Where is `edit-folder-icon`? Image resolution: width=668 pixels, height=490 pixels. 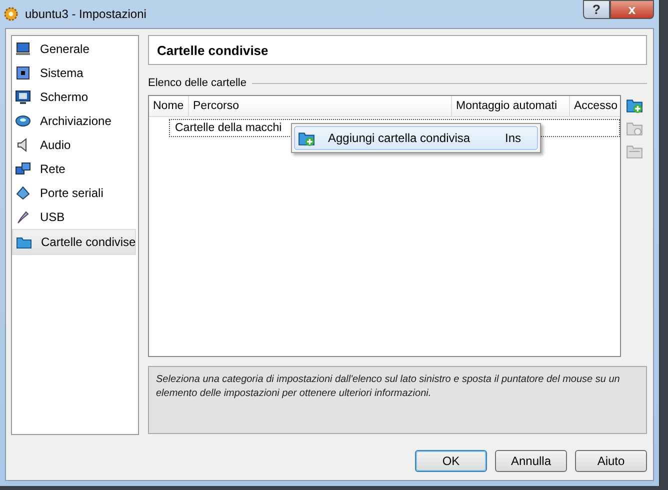
edit-folder-icon is located at coordinates (634, 128).